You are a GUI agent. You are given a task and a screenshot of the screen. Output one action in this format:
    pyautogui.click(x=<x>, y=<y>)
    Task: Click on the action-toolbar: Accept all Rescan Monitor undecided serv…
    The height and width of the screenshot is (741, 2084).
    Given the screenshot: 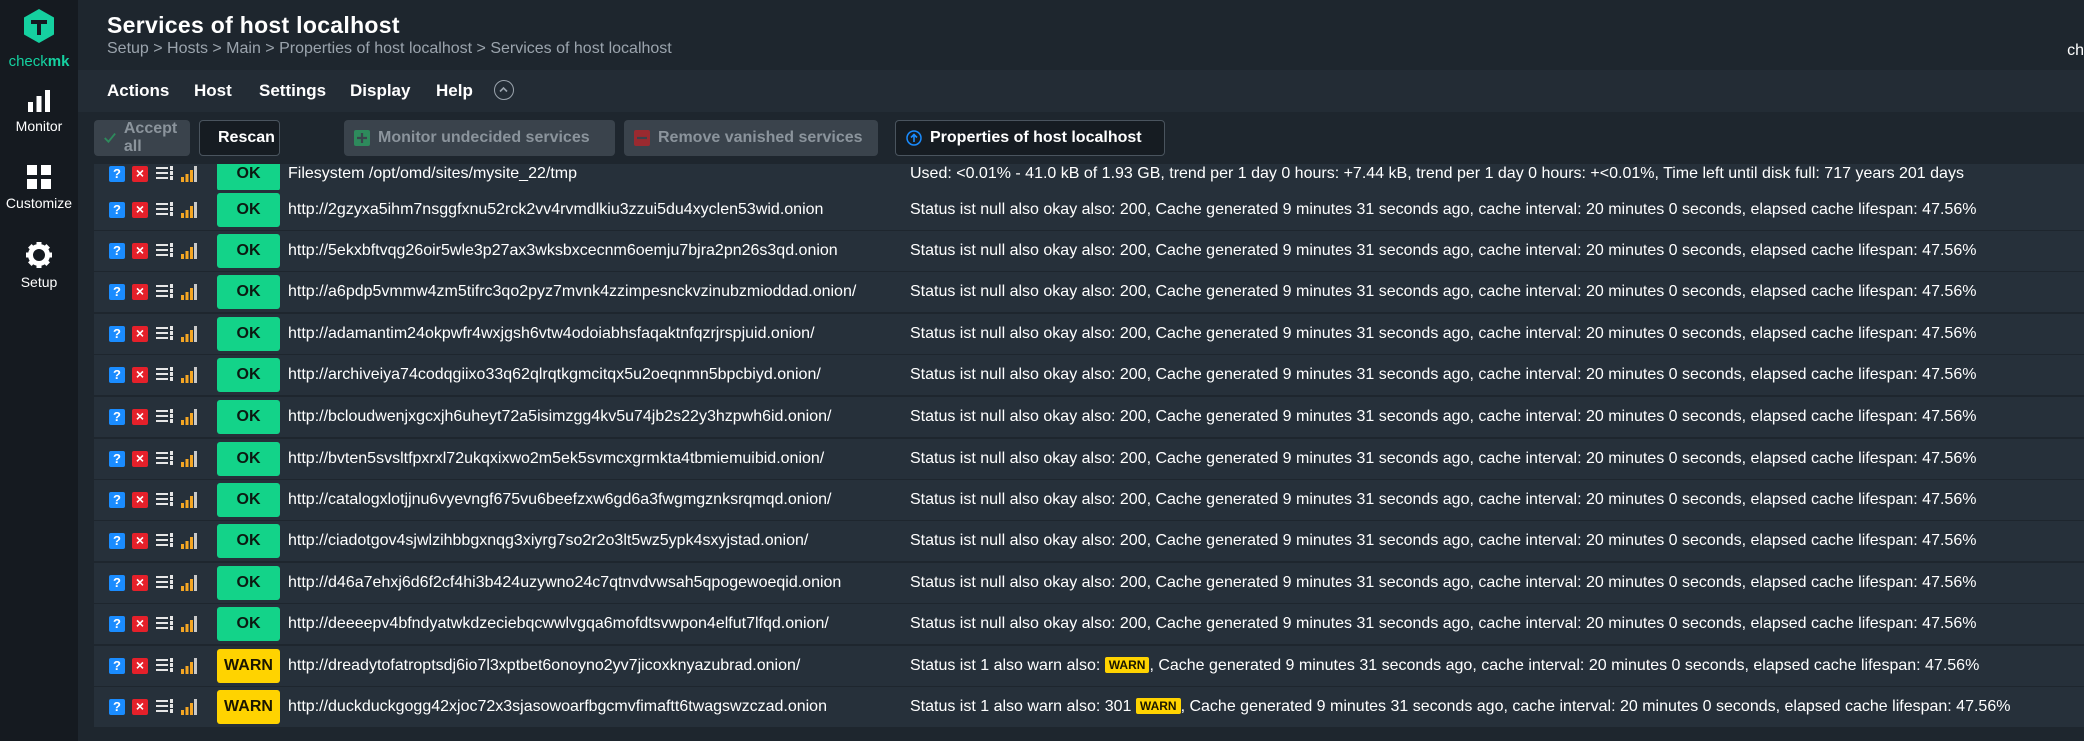 What is the action you would take?
    pyautogui.click(x=1081, y=138)
    